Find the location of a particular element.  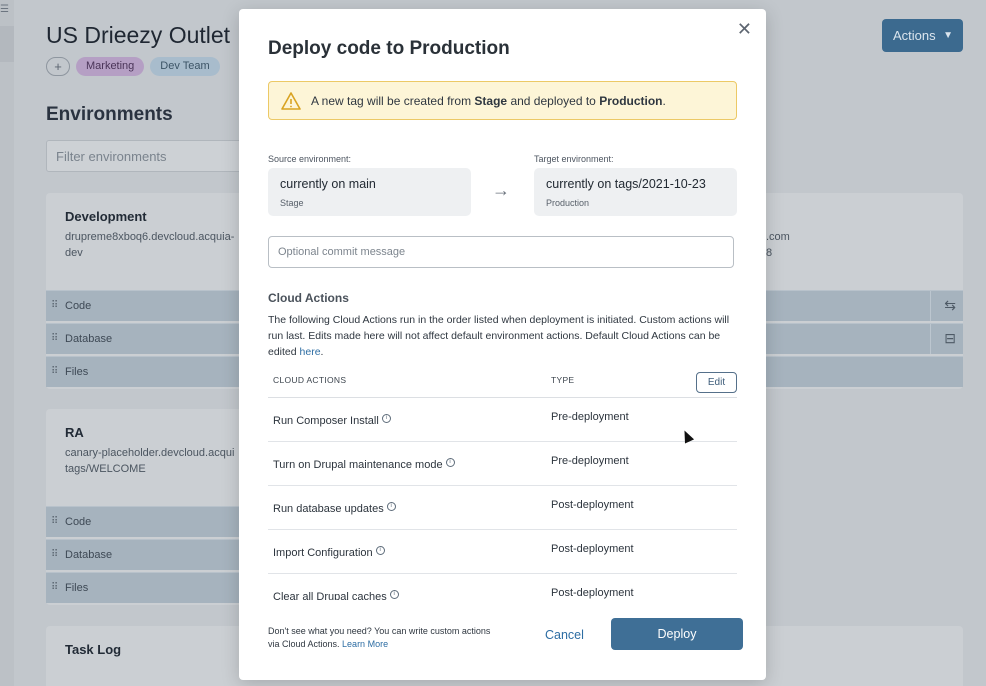

table-row: Run database updates i Post-deployment is located at coordinates (502, 508).